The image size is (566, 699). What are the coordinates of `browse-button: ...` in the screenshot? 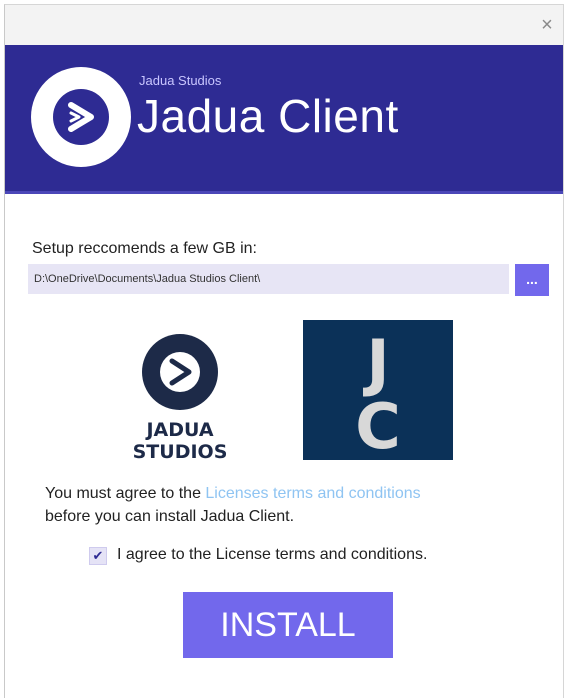 It's located at (532, 280).